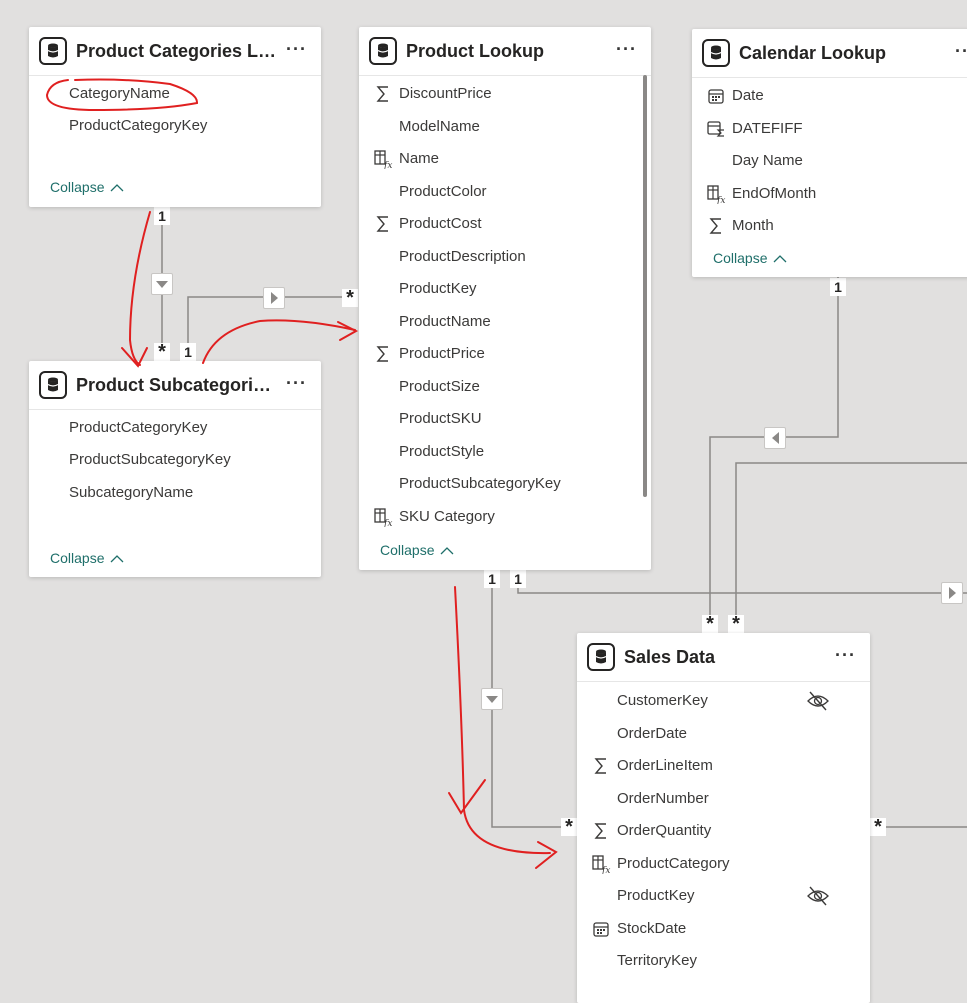 This screenshot has width=967, height=1003. I want to click on filter-direction-left, so click(775, 438).